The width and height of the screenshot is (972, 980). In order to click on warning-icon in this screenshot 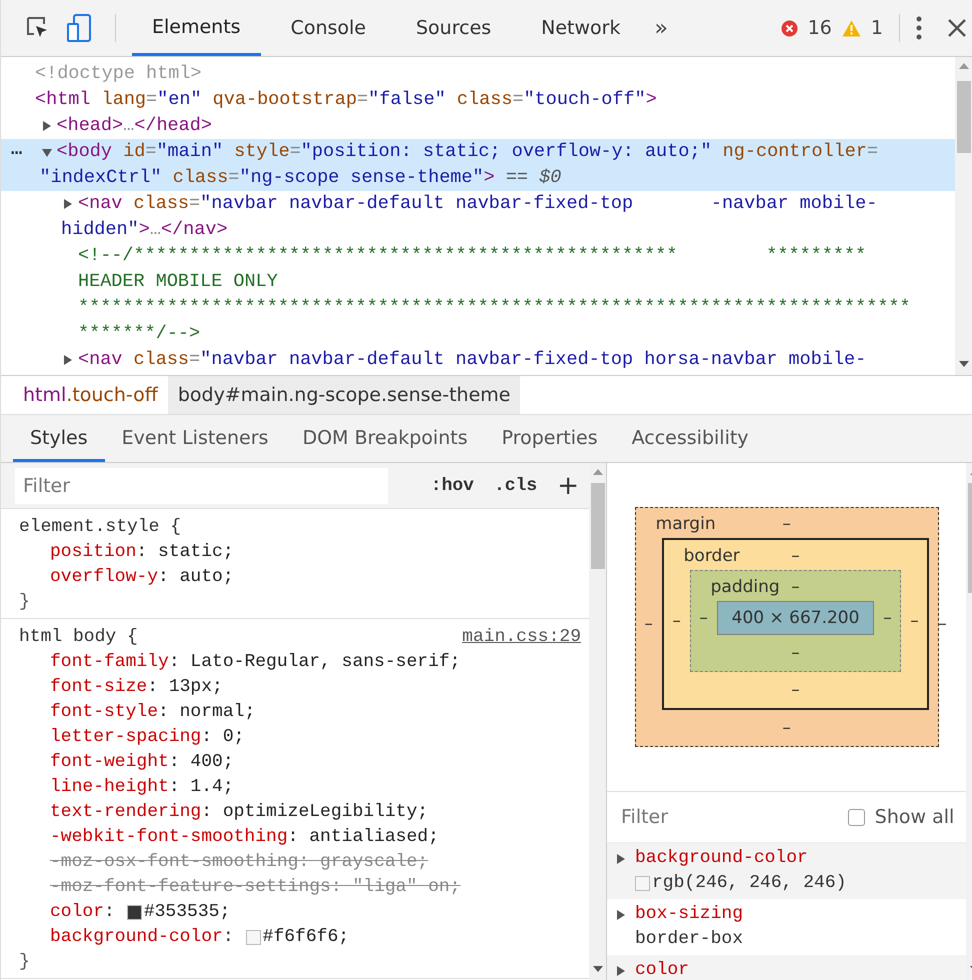, I will do `click(851, 28)`.